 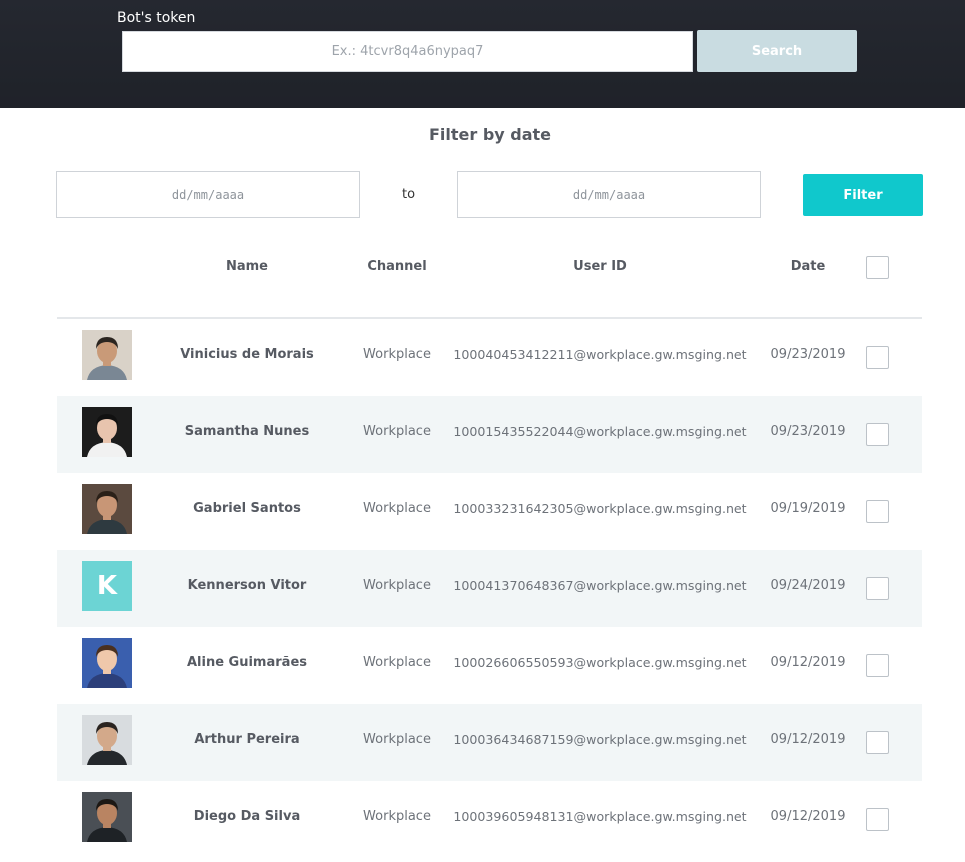 I want to click on filter-title: Filter by date, so click(x=490, y=134).